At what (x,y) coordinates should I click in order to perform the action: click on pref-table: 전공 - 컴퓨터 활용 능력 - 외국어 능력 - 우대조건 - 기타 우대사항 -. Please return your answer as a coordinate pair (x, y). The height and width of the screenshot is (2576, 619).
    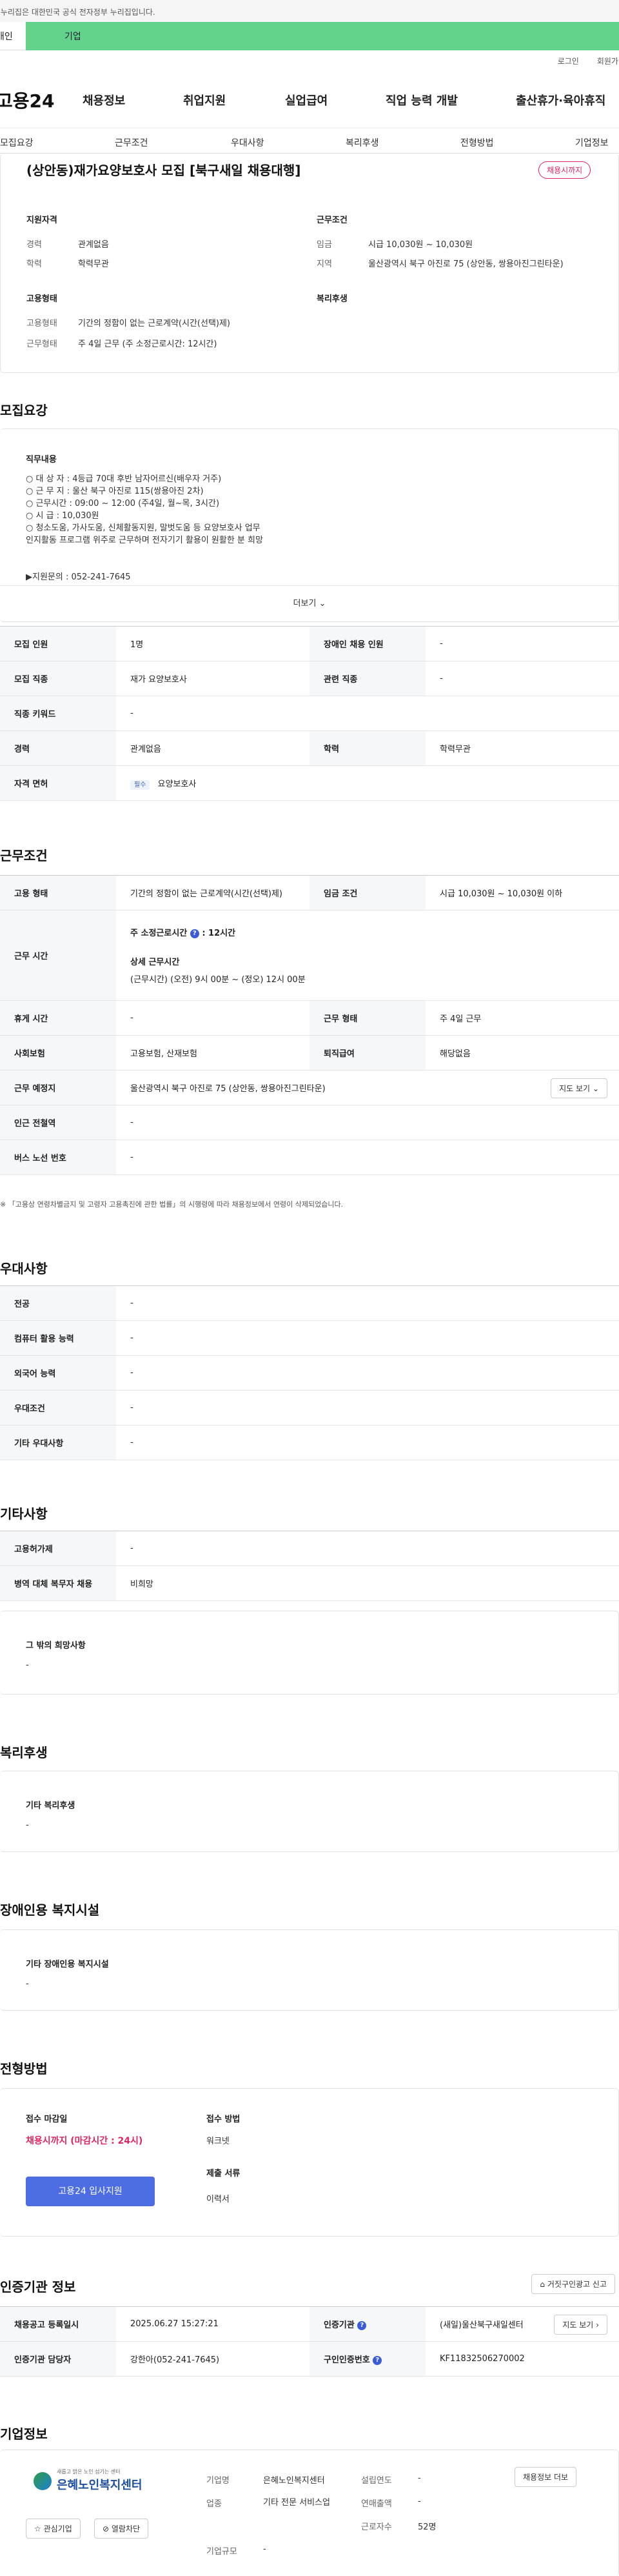
    Looking at the image, I should click on (309, 1372).